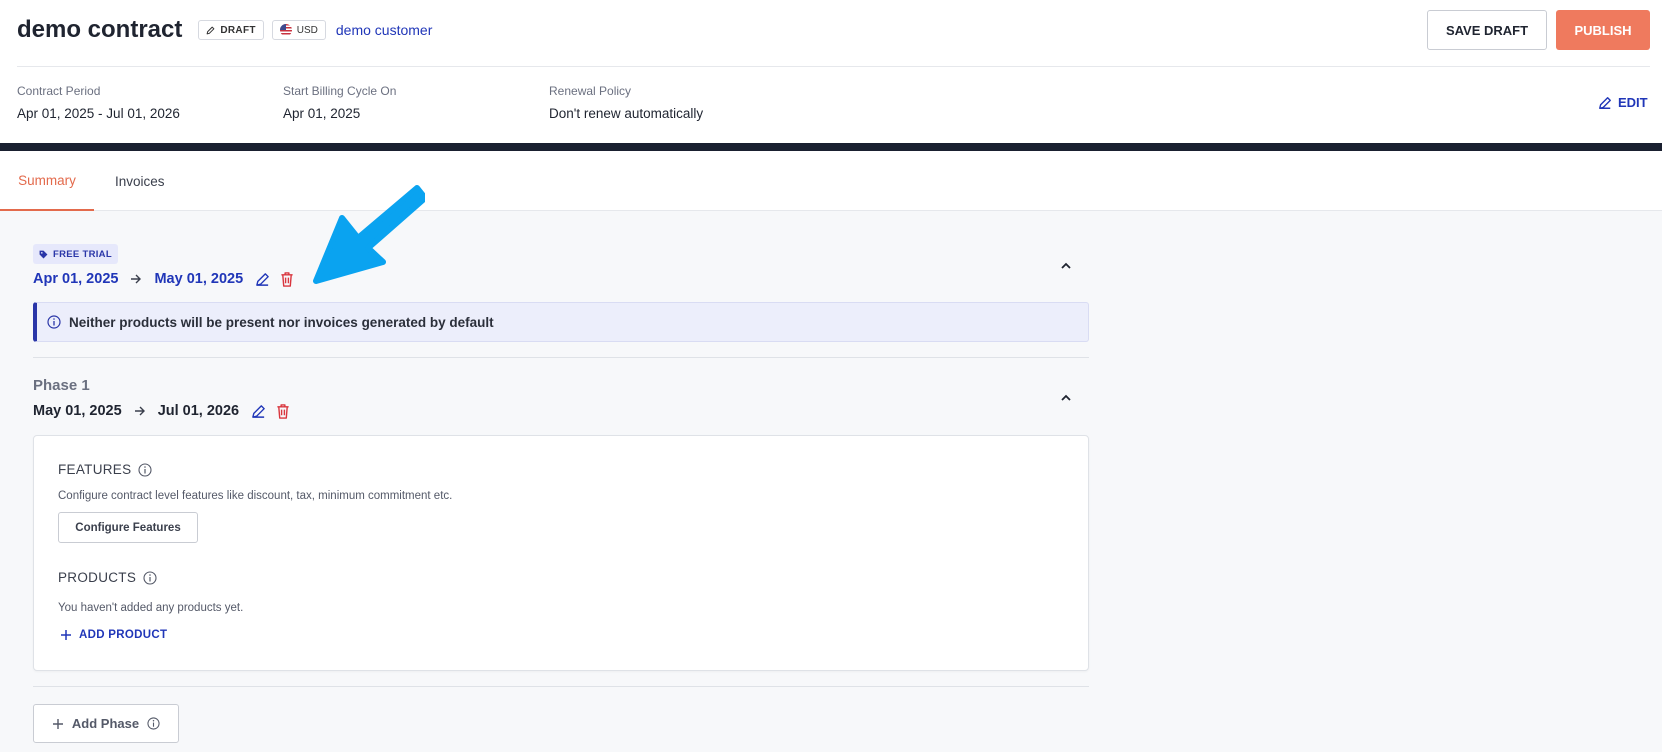 Image resolution: width=1662 pixels, height=752 pixels. Describe the element at coordinates (369, 234) in the screenshot. I see `annotation-arrow-icon` at that location.